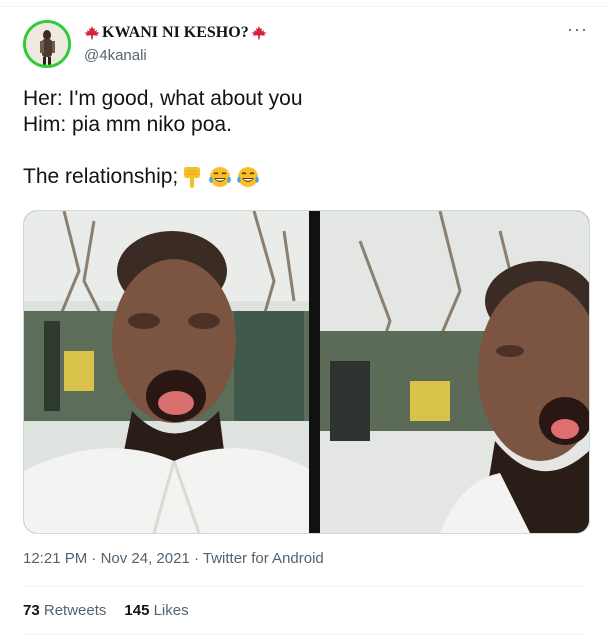 This screenshot has width=610, height=640. Describe the element at coordinates (115, 55) in the screenshot. I see `user-handle: @4kanali` at that location.